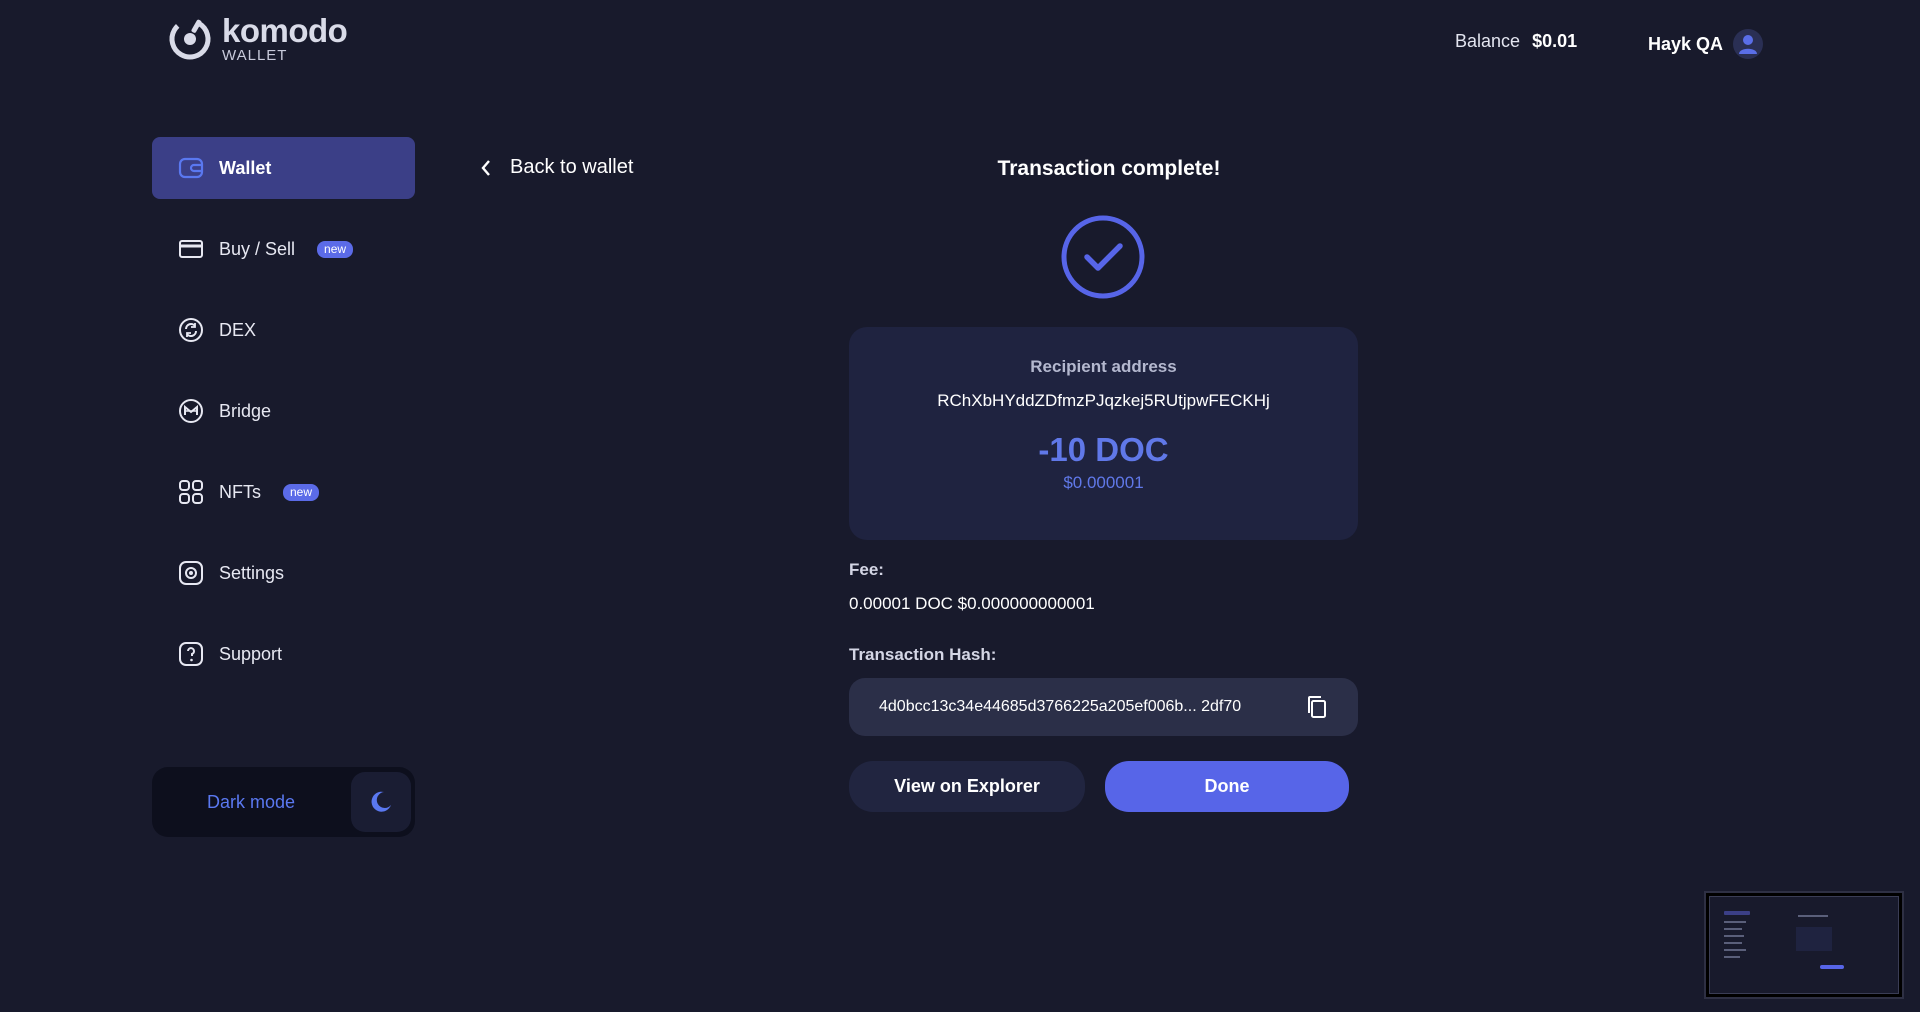 The height and width of the screenshot is (1012, 1920). What do you see at coordinates (1686, 43) in the screenshot?
I see `user-name: Hayk QA` at bounding box center [1686, 43].